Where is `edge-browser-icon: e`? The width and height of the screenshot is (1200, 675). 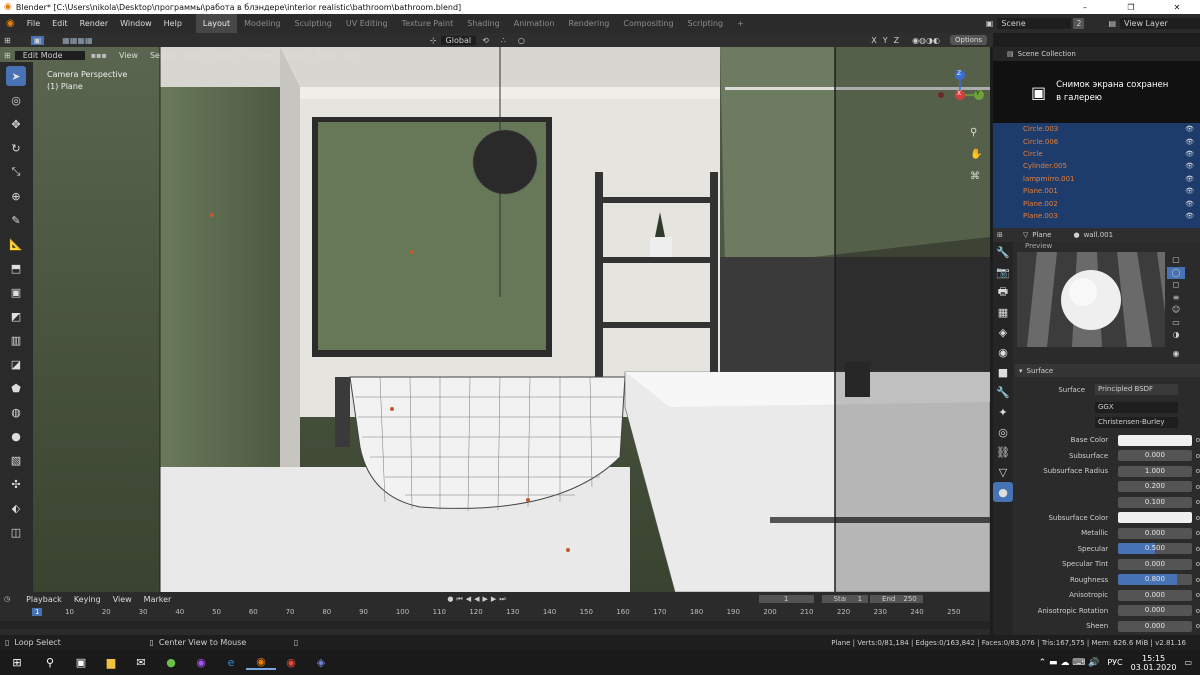 edge-browser-icon: e is located at coordinates (231, 662).